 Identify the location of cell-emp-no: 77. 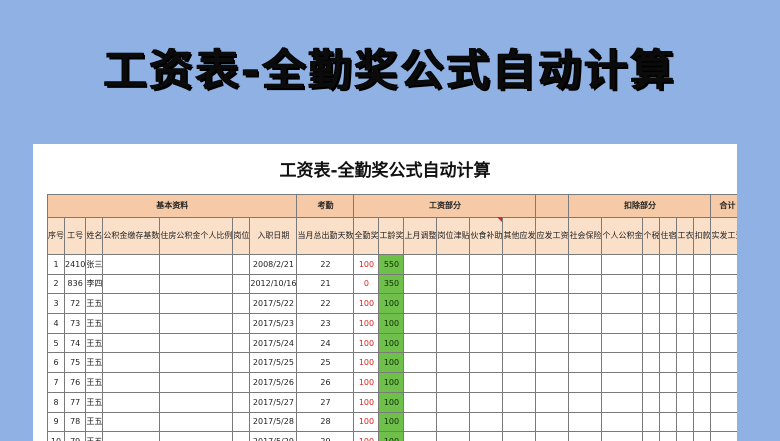
(75, 402).